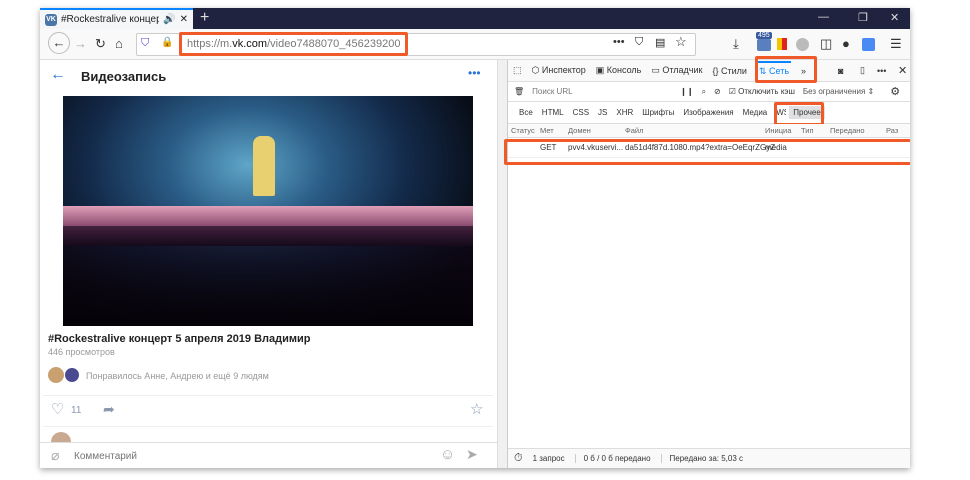 This screenshot has height=480, width=970. Describe the element at coordinates (881, 71) in the screenshot. I see `devtools-menu-icon: •••` at that location.